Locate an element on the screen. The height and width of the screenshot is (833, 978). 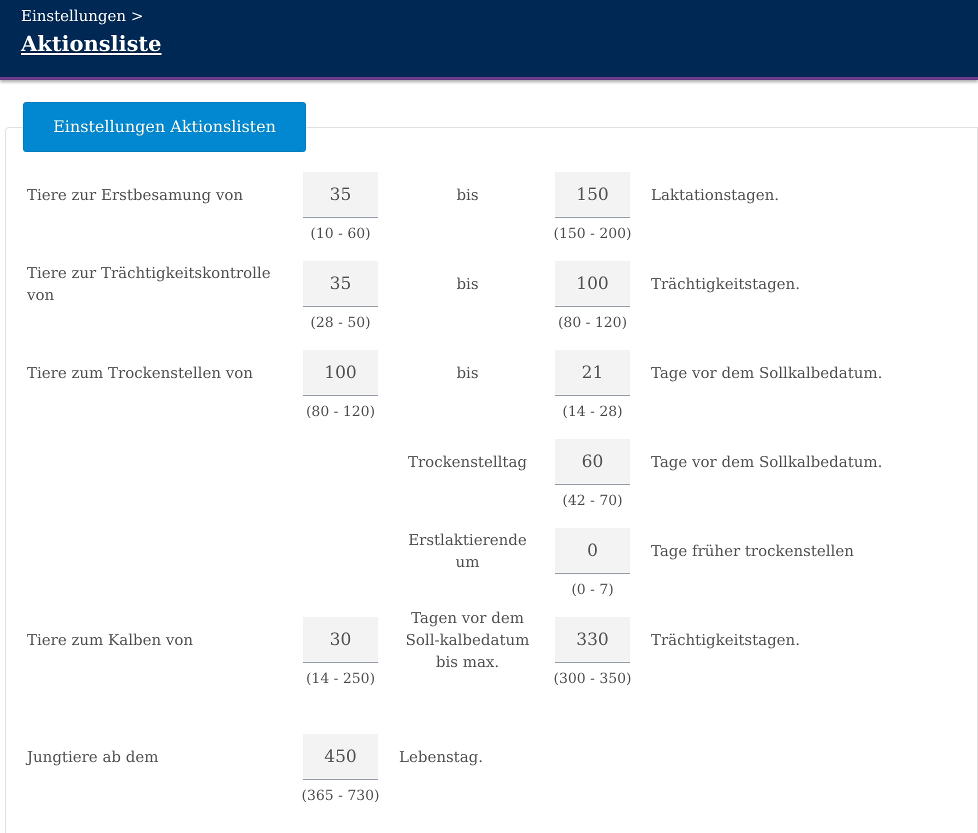
unit-label: Lebenstag. is located at coordinates (441, 757).